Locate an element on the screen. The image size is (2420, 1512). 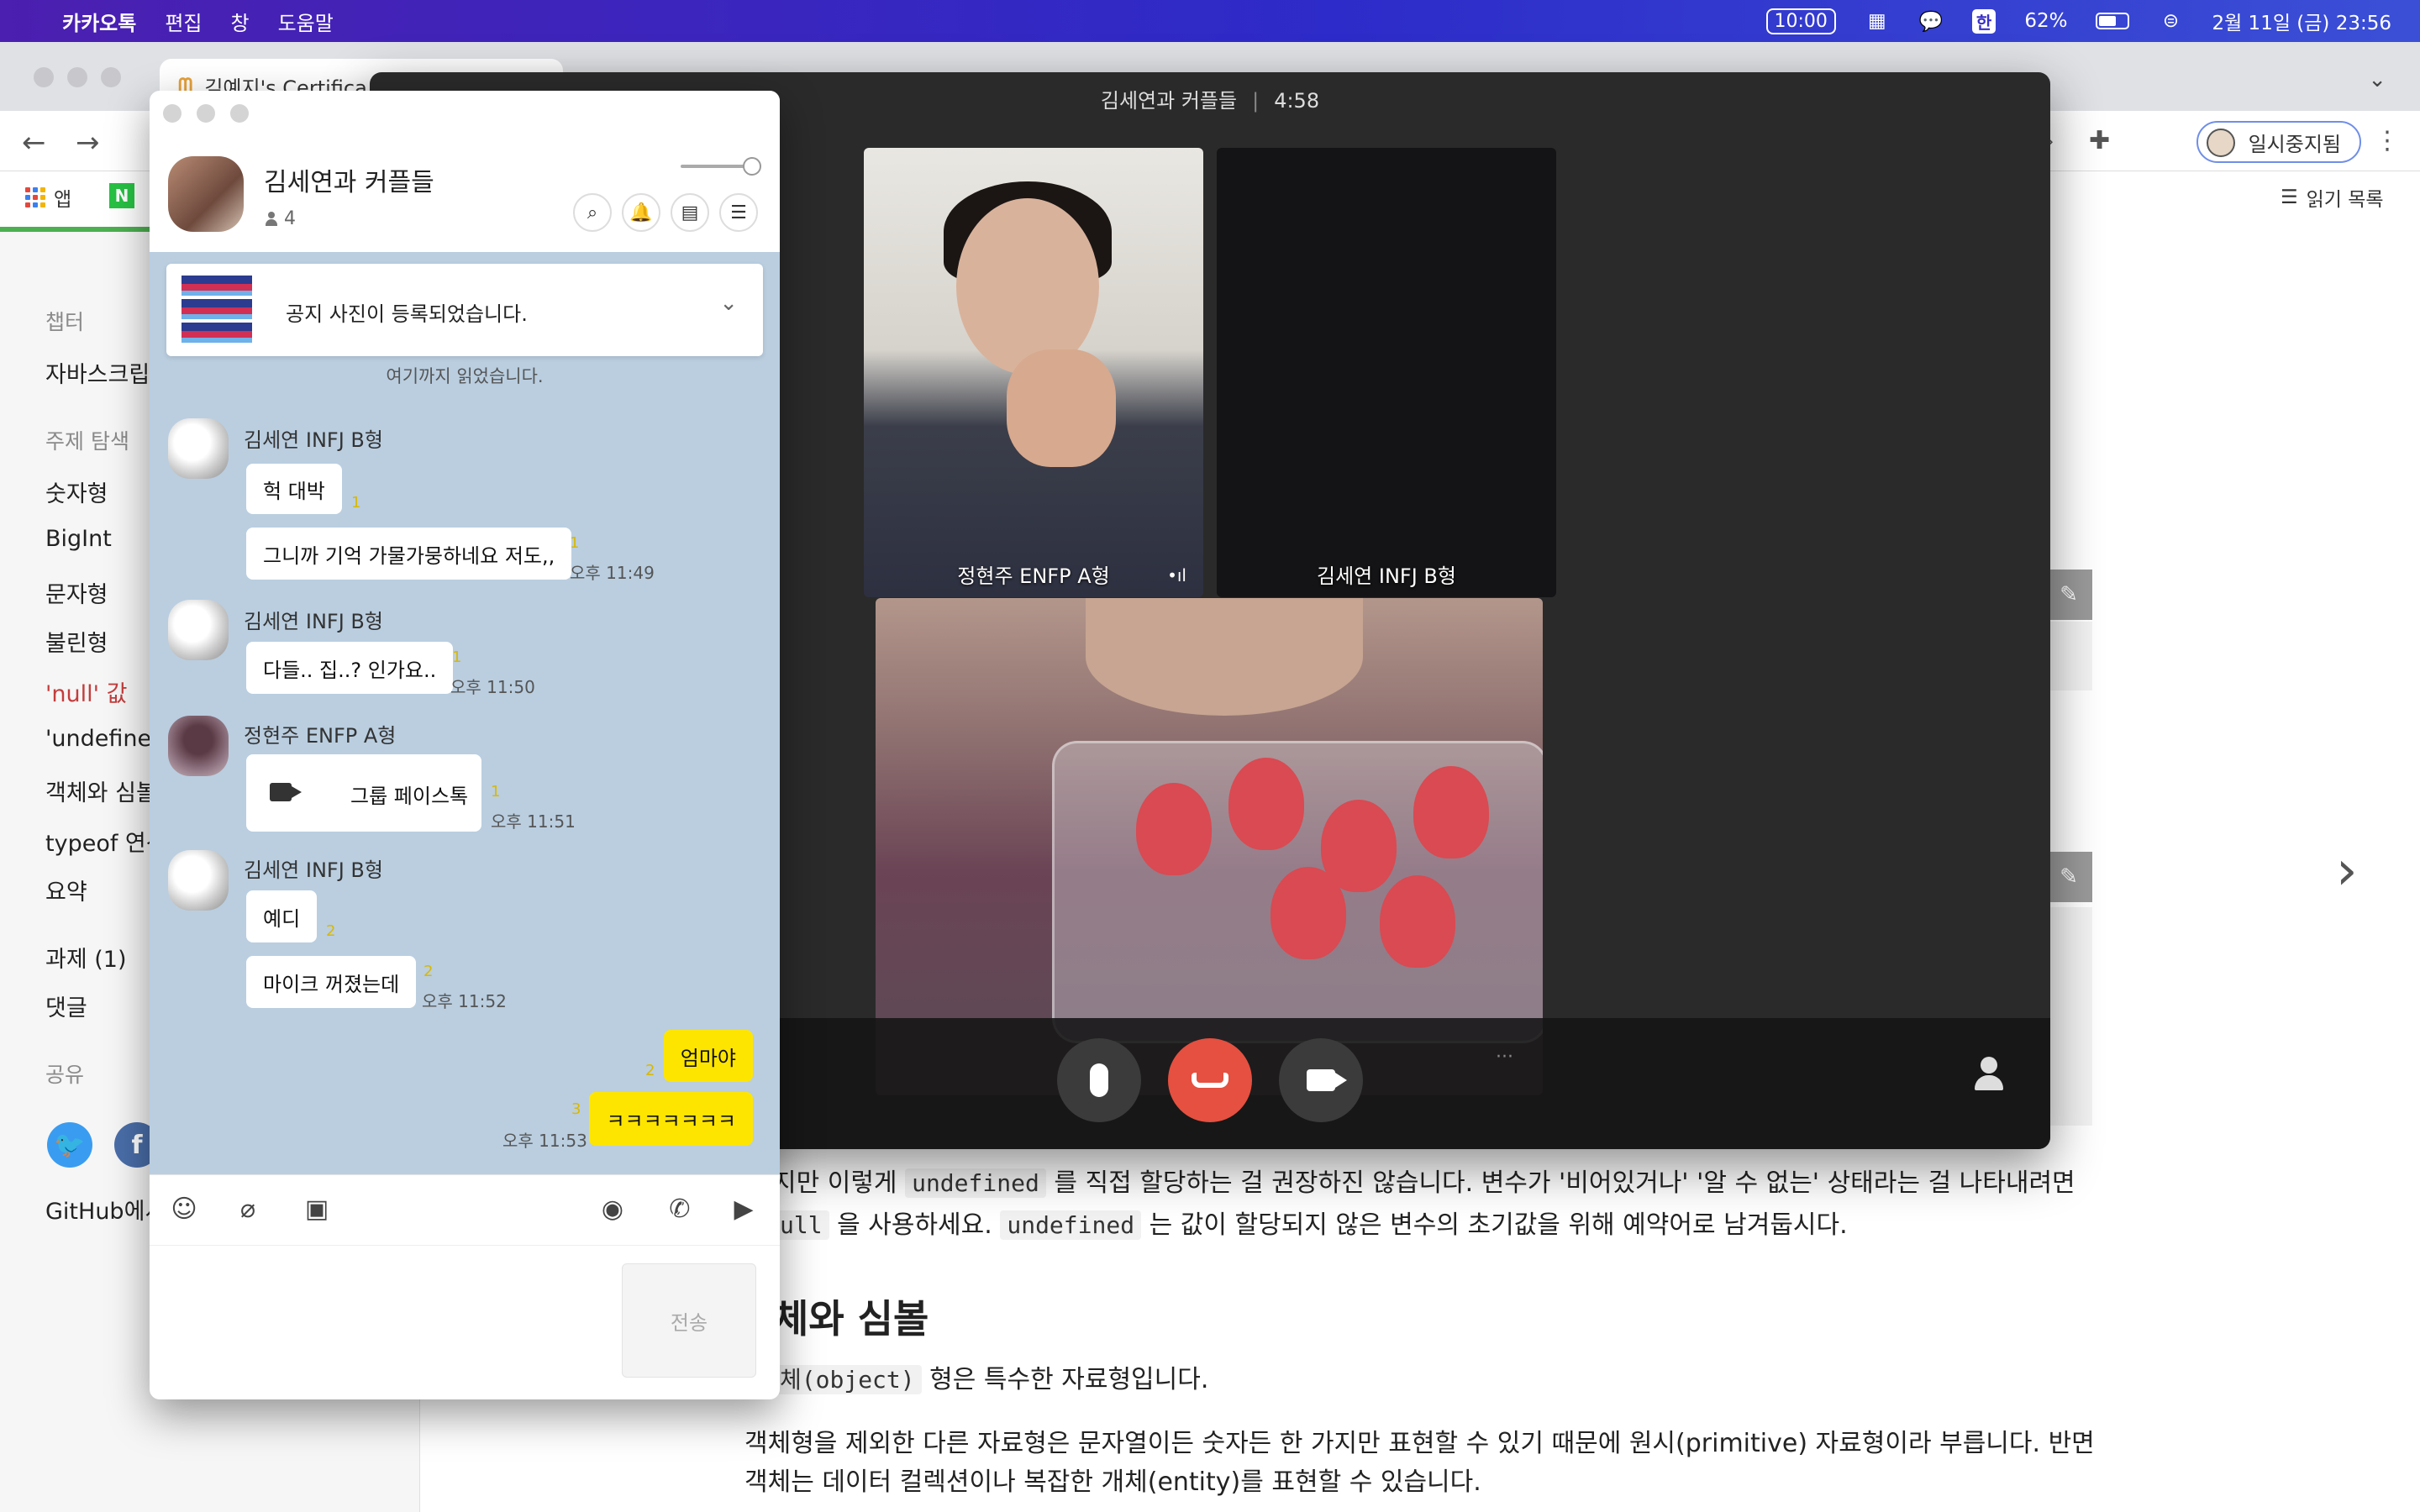
window-layout-icon: ▦ is located at coordinates (1877, 21).